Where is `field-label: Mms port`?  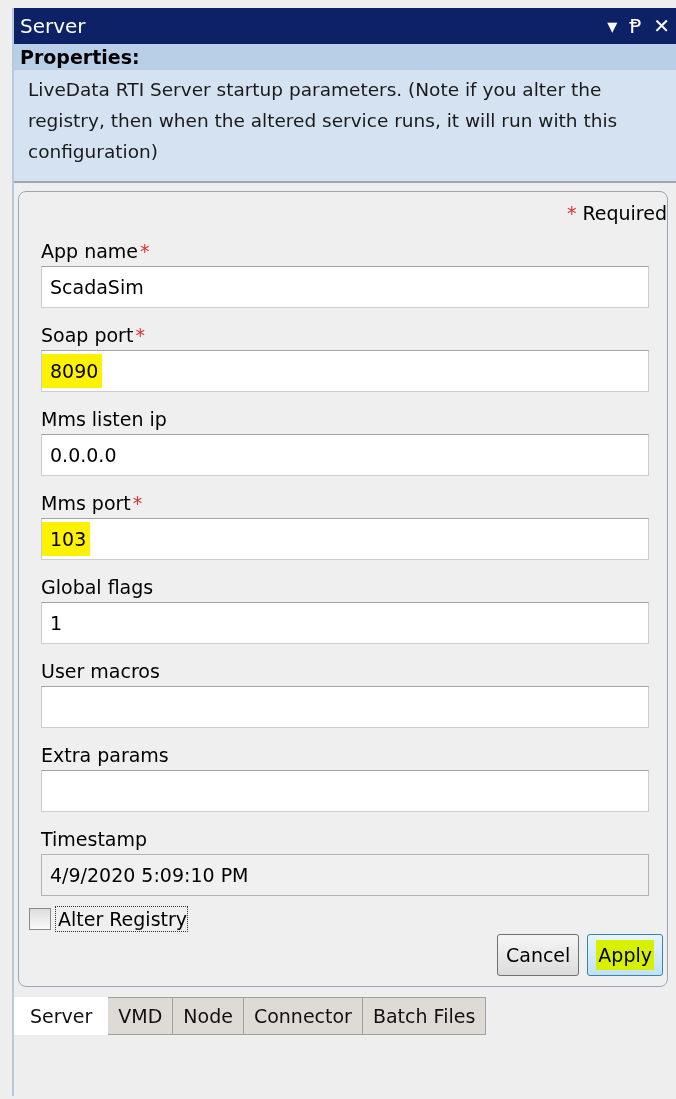
field-label: Mms port is located at coordinates (86, 503).